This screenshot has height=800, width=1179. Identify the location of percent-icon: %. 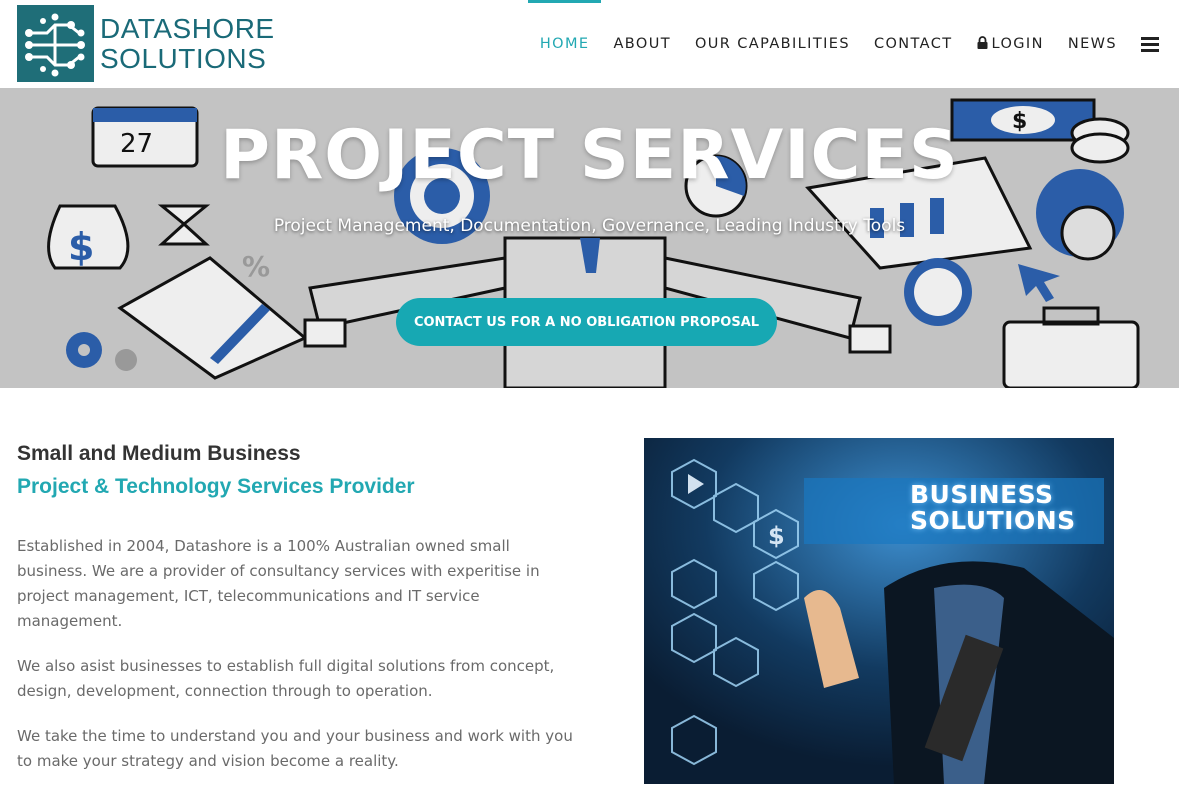
(256, 266).